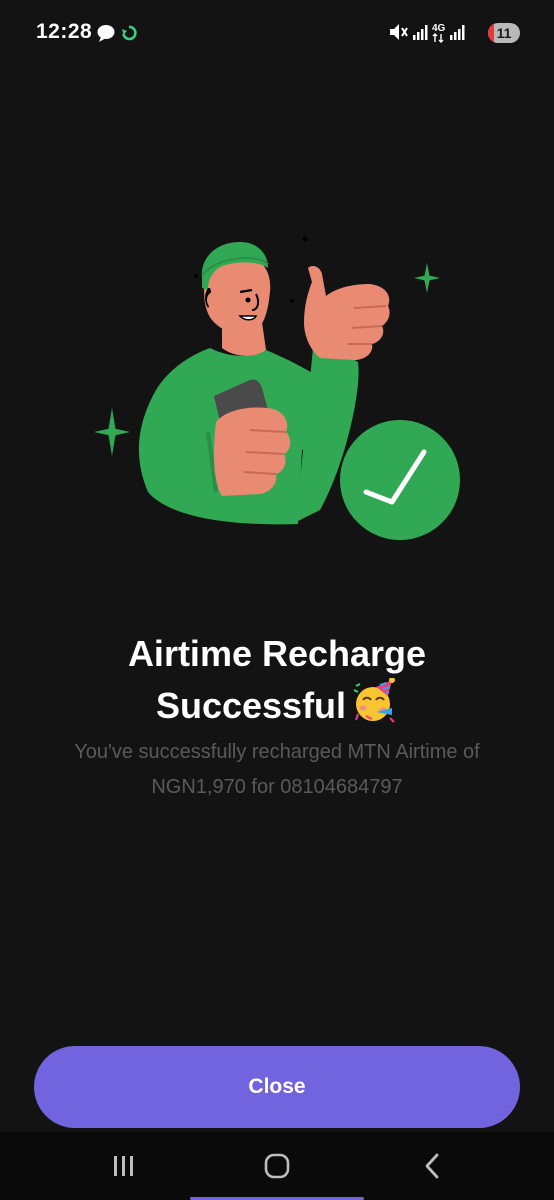 Image resolution: width=554 pixels, height=1200 pixels. Describe the element at coordinates (374, 700) in the screenshot. I see `party-face-emoji` at that location.